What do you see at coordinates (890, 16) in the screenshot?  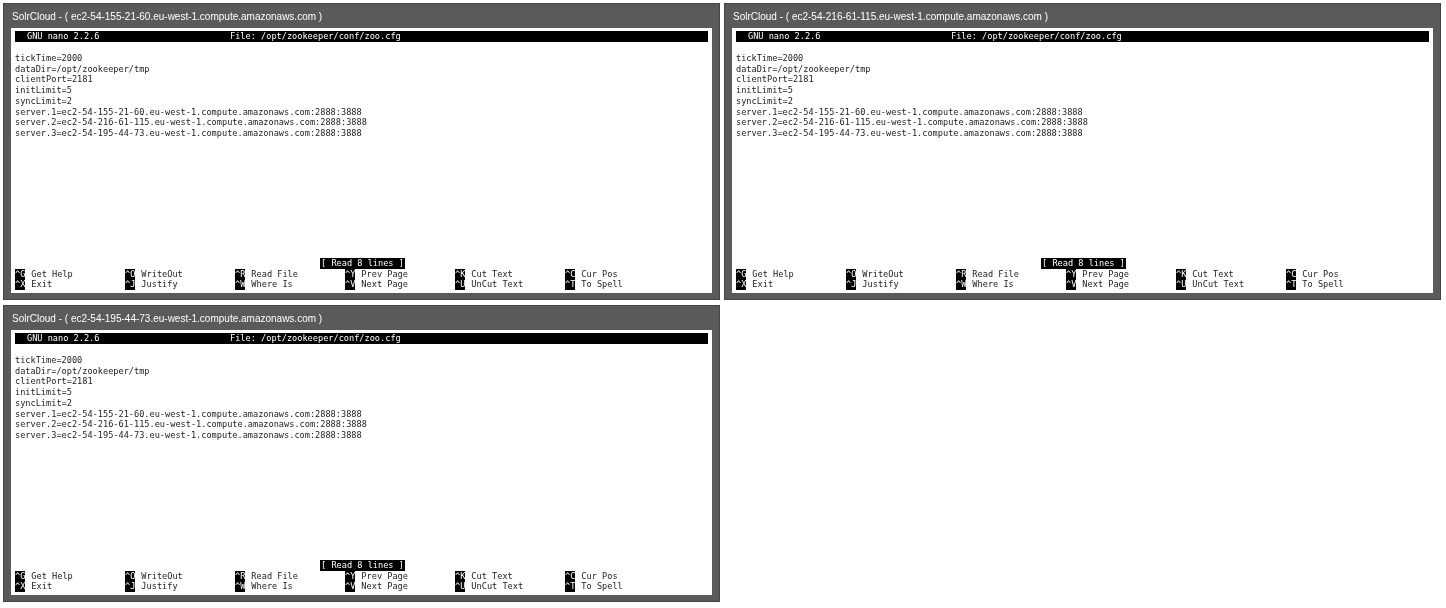 I see `window-title: SolrCloud - ( ec2-54-216-61-115.eu-west-1.compute.amazonaws.com )` at bounding box center [890, 16].